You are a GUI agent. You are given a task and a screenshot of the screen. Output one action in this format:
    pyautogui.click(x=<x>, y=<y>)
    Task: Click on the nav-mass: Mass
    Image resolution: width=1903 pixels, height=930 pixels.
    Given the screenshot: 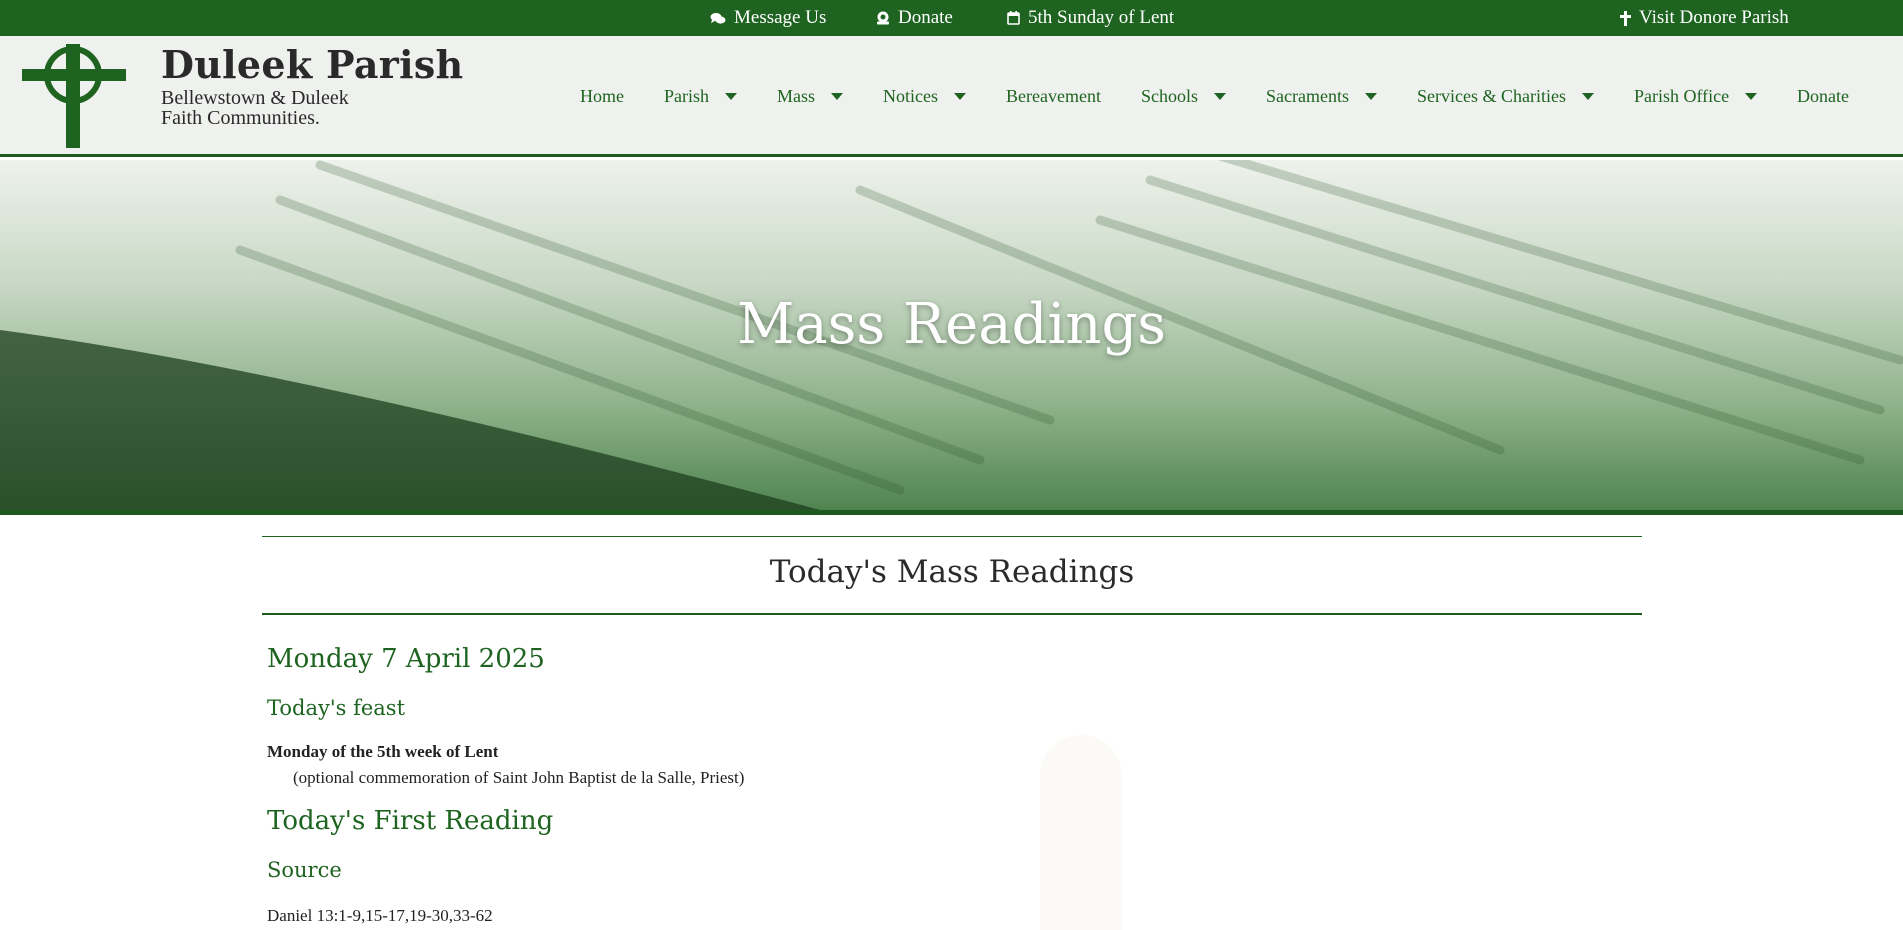 What is the action you would take?
    pyautogui.click(x=810, y=96)
    